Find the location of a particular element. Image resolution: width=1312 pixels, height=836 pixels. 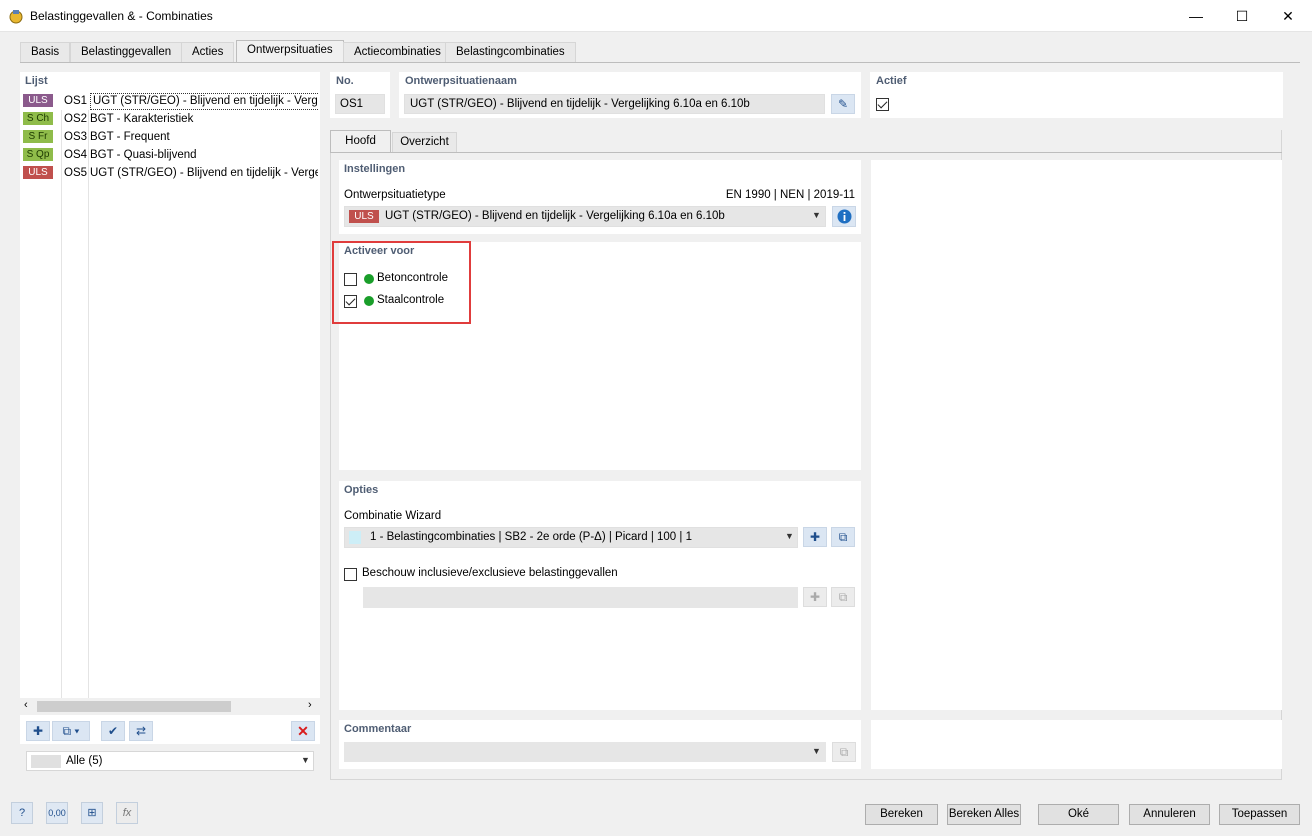

ok-button: Oké is located at coordinates (1078, 814).